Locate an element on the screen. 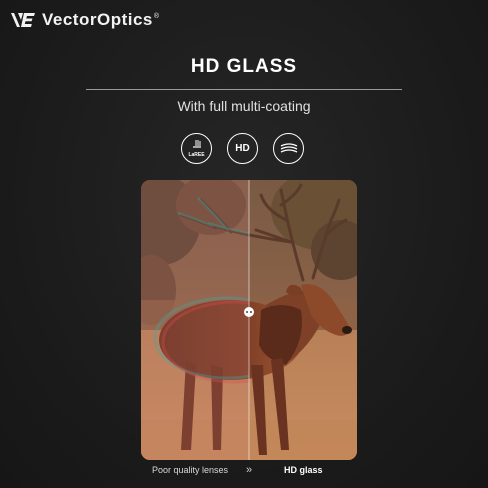  vector-optics-logo: VectorOptics® is located at coordinates (85, 20).